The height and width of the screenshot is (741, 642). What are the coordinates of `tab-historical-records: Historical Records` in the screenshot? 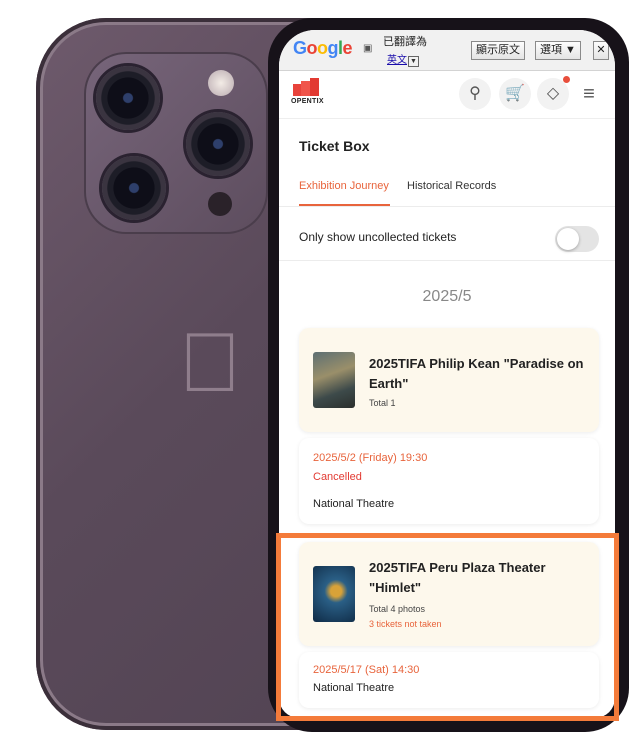 It's located at (451, 186).